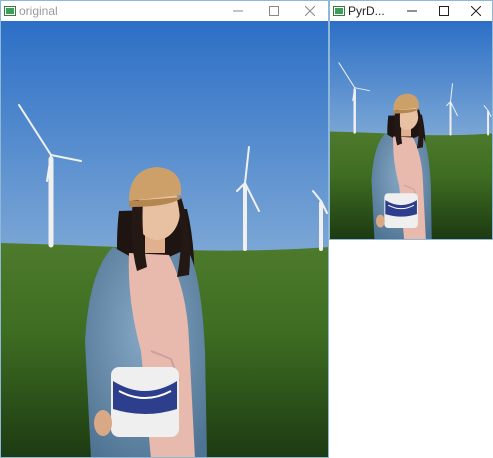  What do you see at coordinates (164, 11) in the screenshot?
I see `title-bar: original` at bounding box center [164, 11].